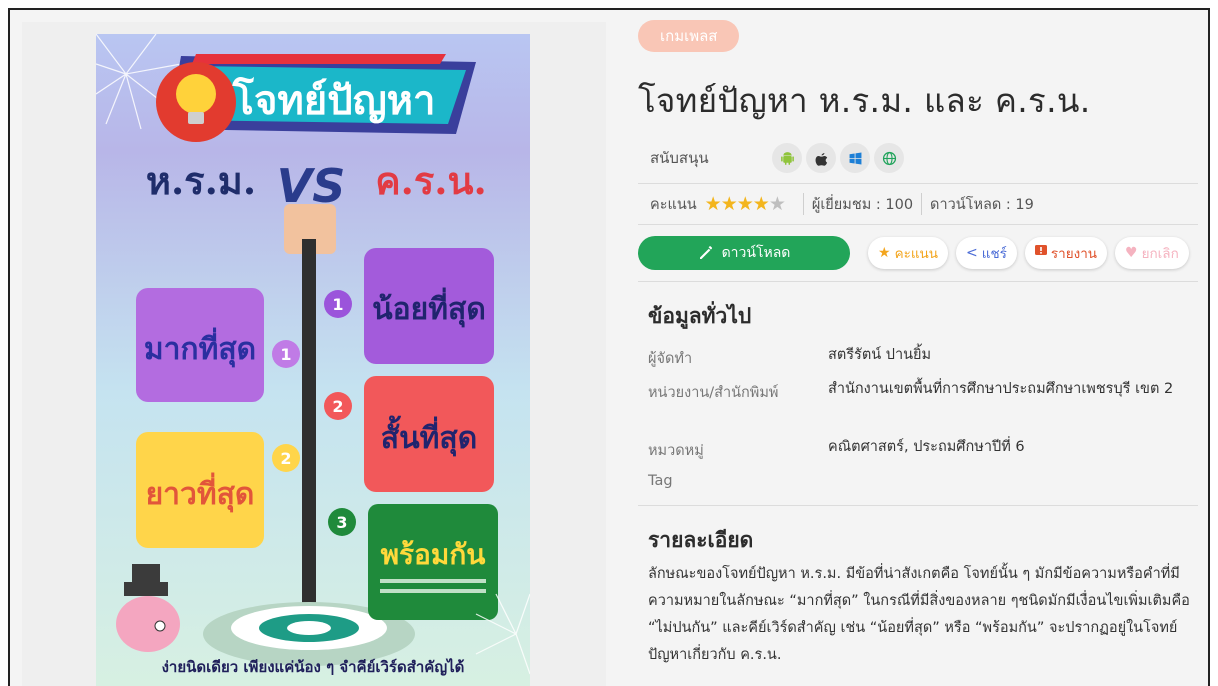  What do you see at coordinates (713, 393) in the screenshot?
I see `info-key: หน่วยงาน/สำนักพิมพ์` at bounding box center [713, 393].